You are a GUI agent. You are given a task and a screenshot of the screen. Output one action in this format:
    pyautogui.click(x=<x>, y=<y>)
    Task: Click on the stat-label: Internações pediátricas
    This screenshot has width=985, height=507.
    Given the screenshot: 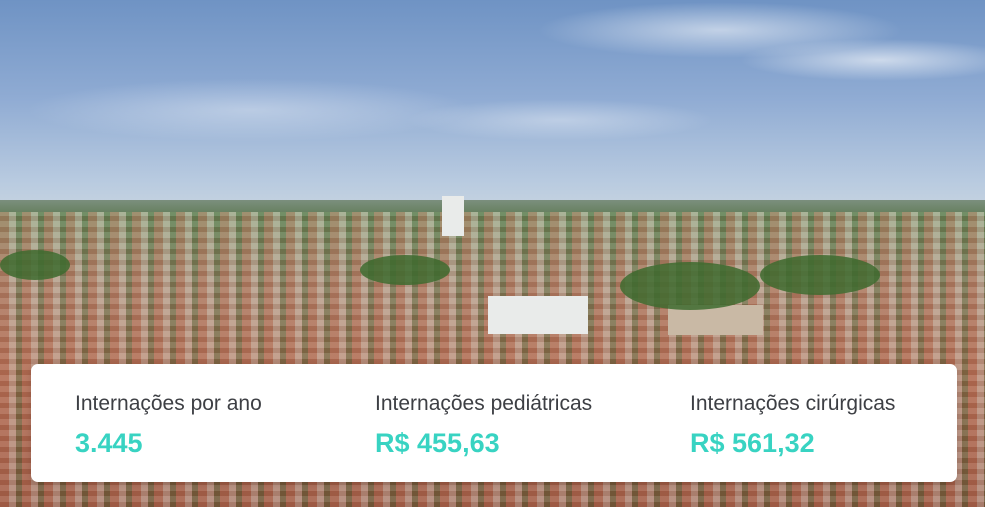 What is the action you would take?
    pyautogui.click(x=484, y=403)
    